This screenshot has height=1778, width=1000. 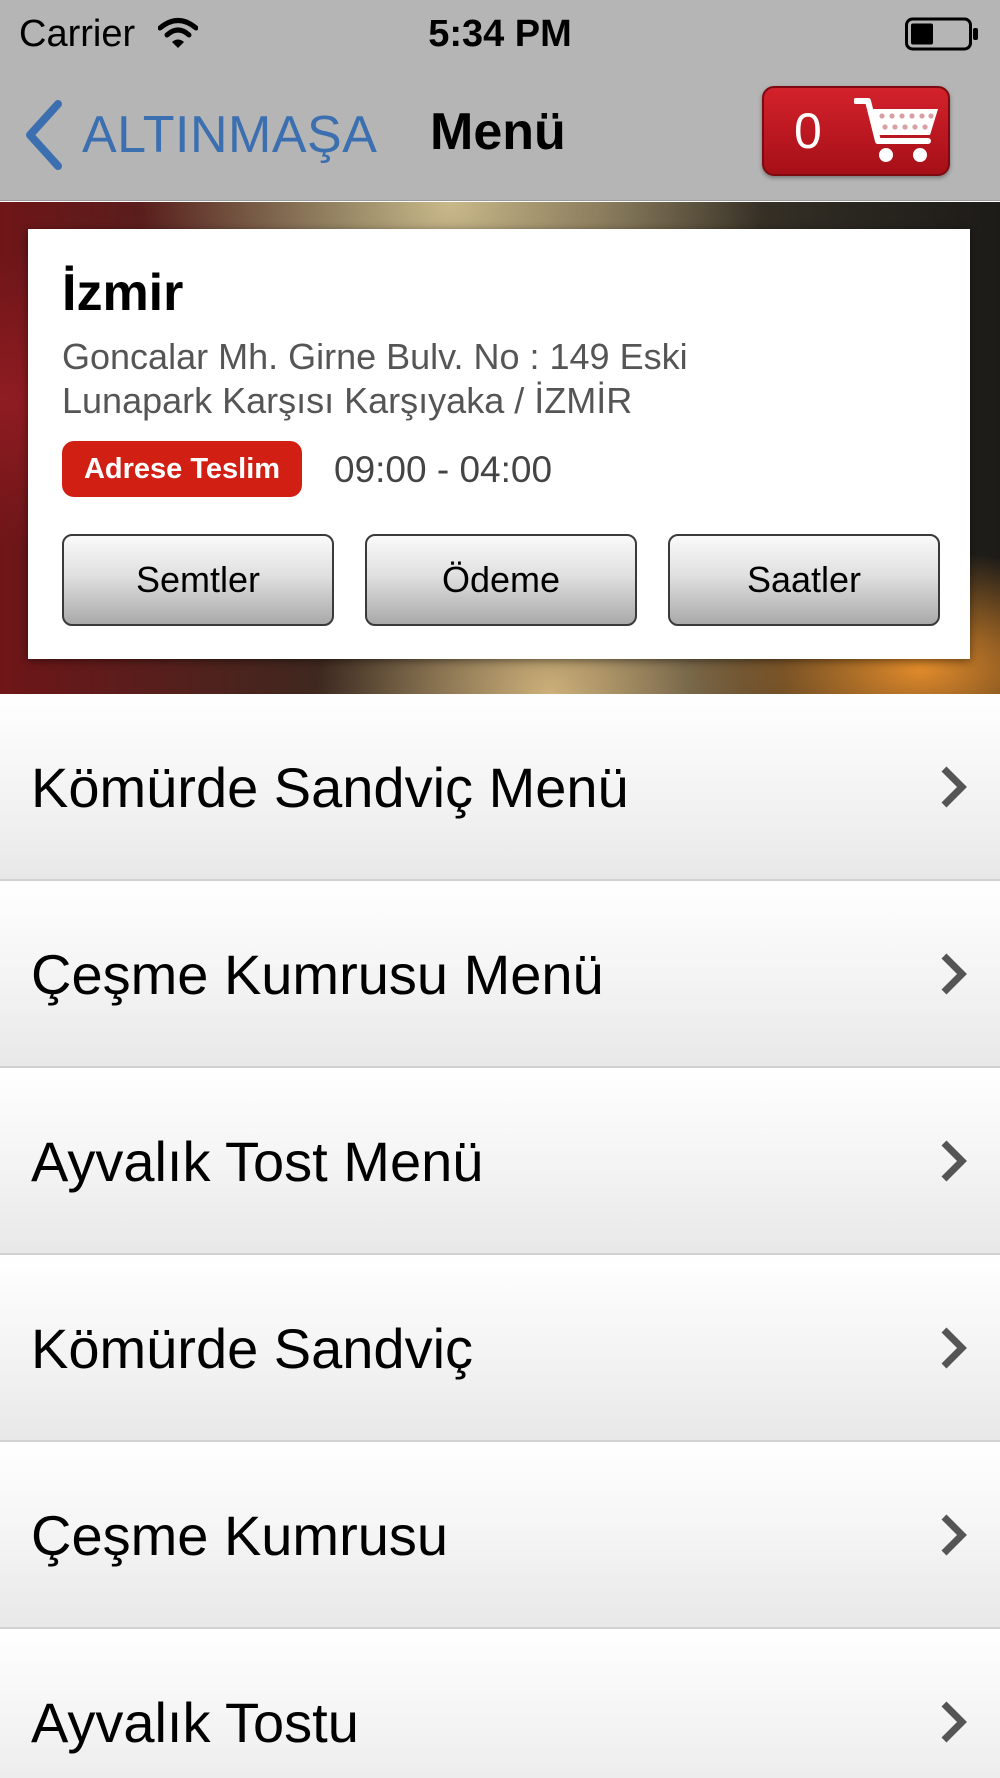 What do you see at coordinates (230, 135) in the screenshot?
I see `back-label: ALTINMAŞA` at bounding box center [230, 135].